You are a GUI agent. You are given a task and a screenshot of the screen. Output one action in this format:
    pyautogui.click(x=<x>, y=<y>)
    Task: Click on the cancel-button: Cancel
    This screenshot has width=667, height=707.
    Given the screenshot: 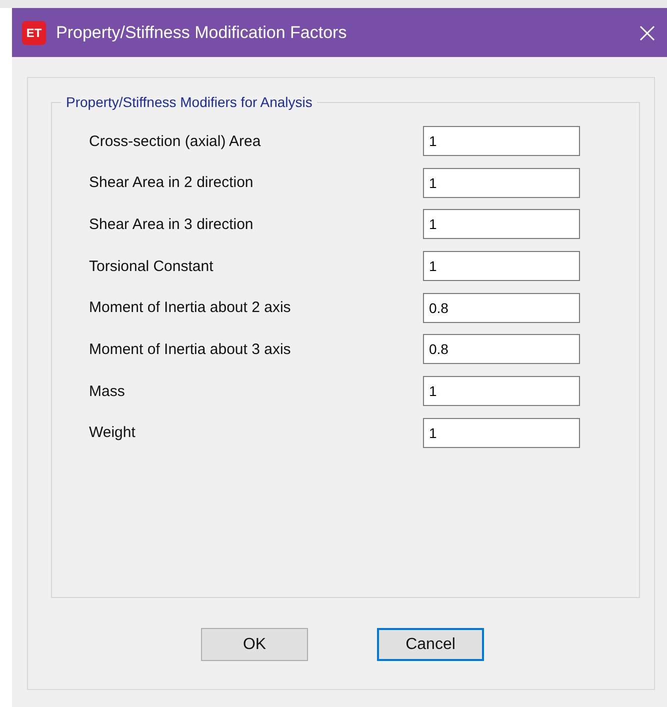 What is the action you would take?
    pyautogui.click(x=430, y=644)
    